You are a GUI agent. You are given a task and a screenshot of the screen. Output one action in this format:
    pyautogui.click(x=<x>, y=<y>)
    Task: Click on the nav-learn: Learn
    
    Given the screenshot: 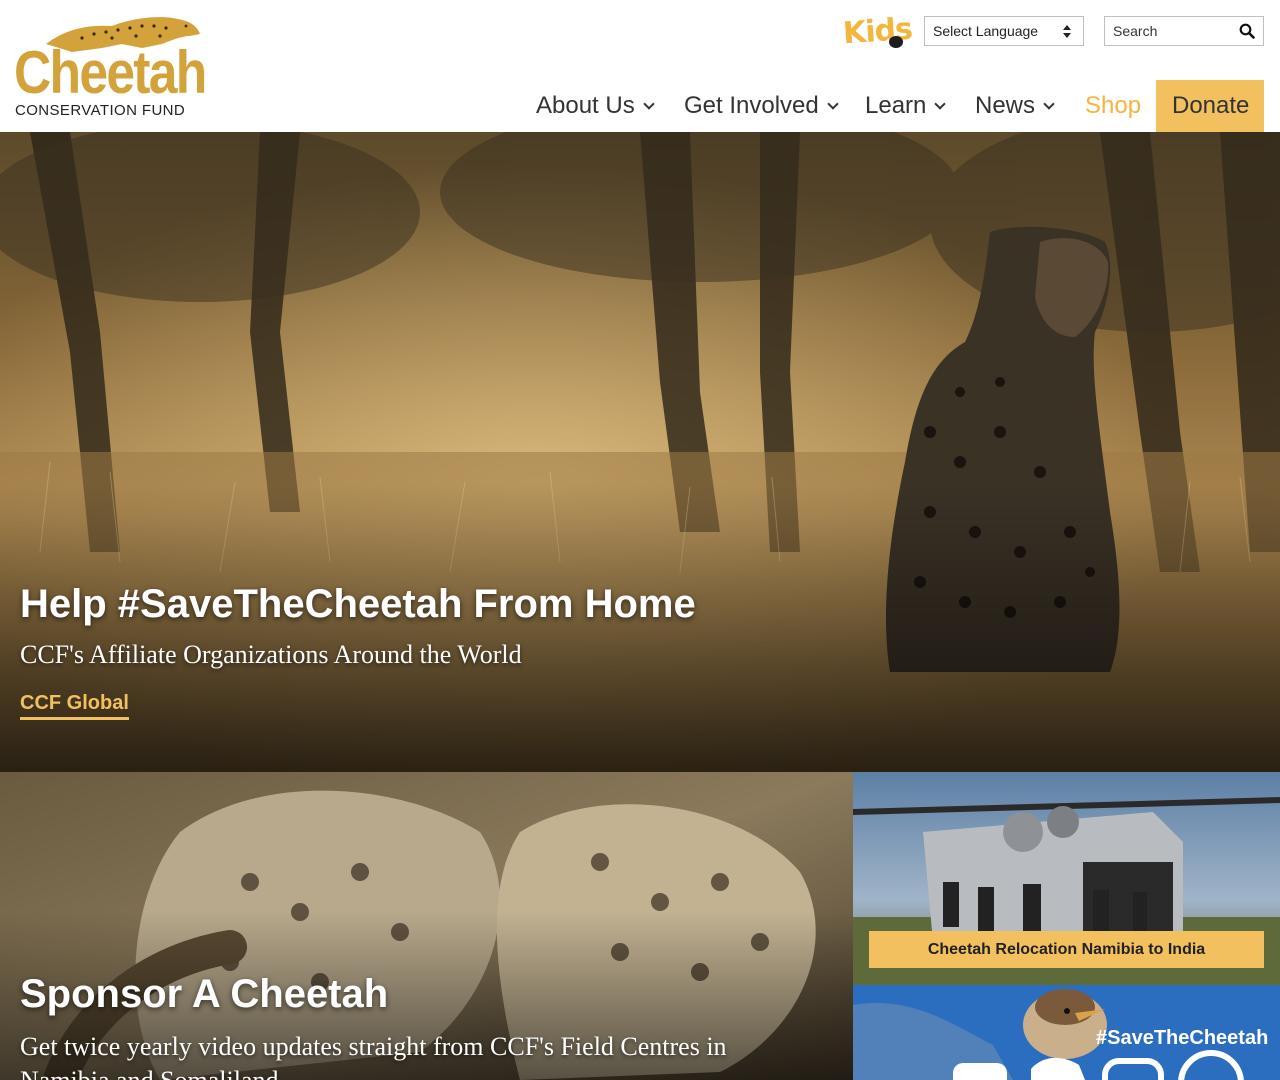 What is the action you would take?
    pyautogui.click(x=906, y=106)
    